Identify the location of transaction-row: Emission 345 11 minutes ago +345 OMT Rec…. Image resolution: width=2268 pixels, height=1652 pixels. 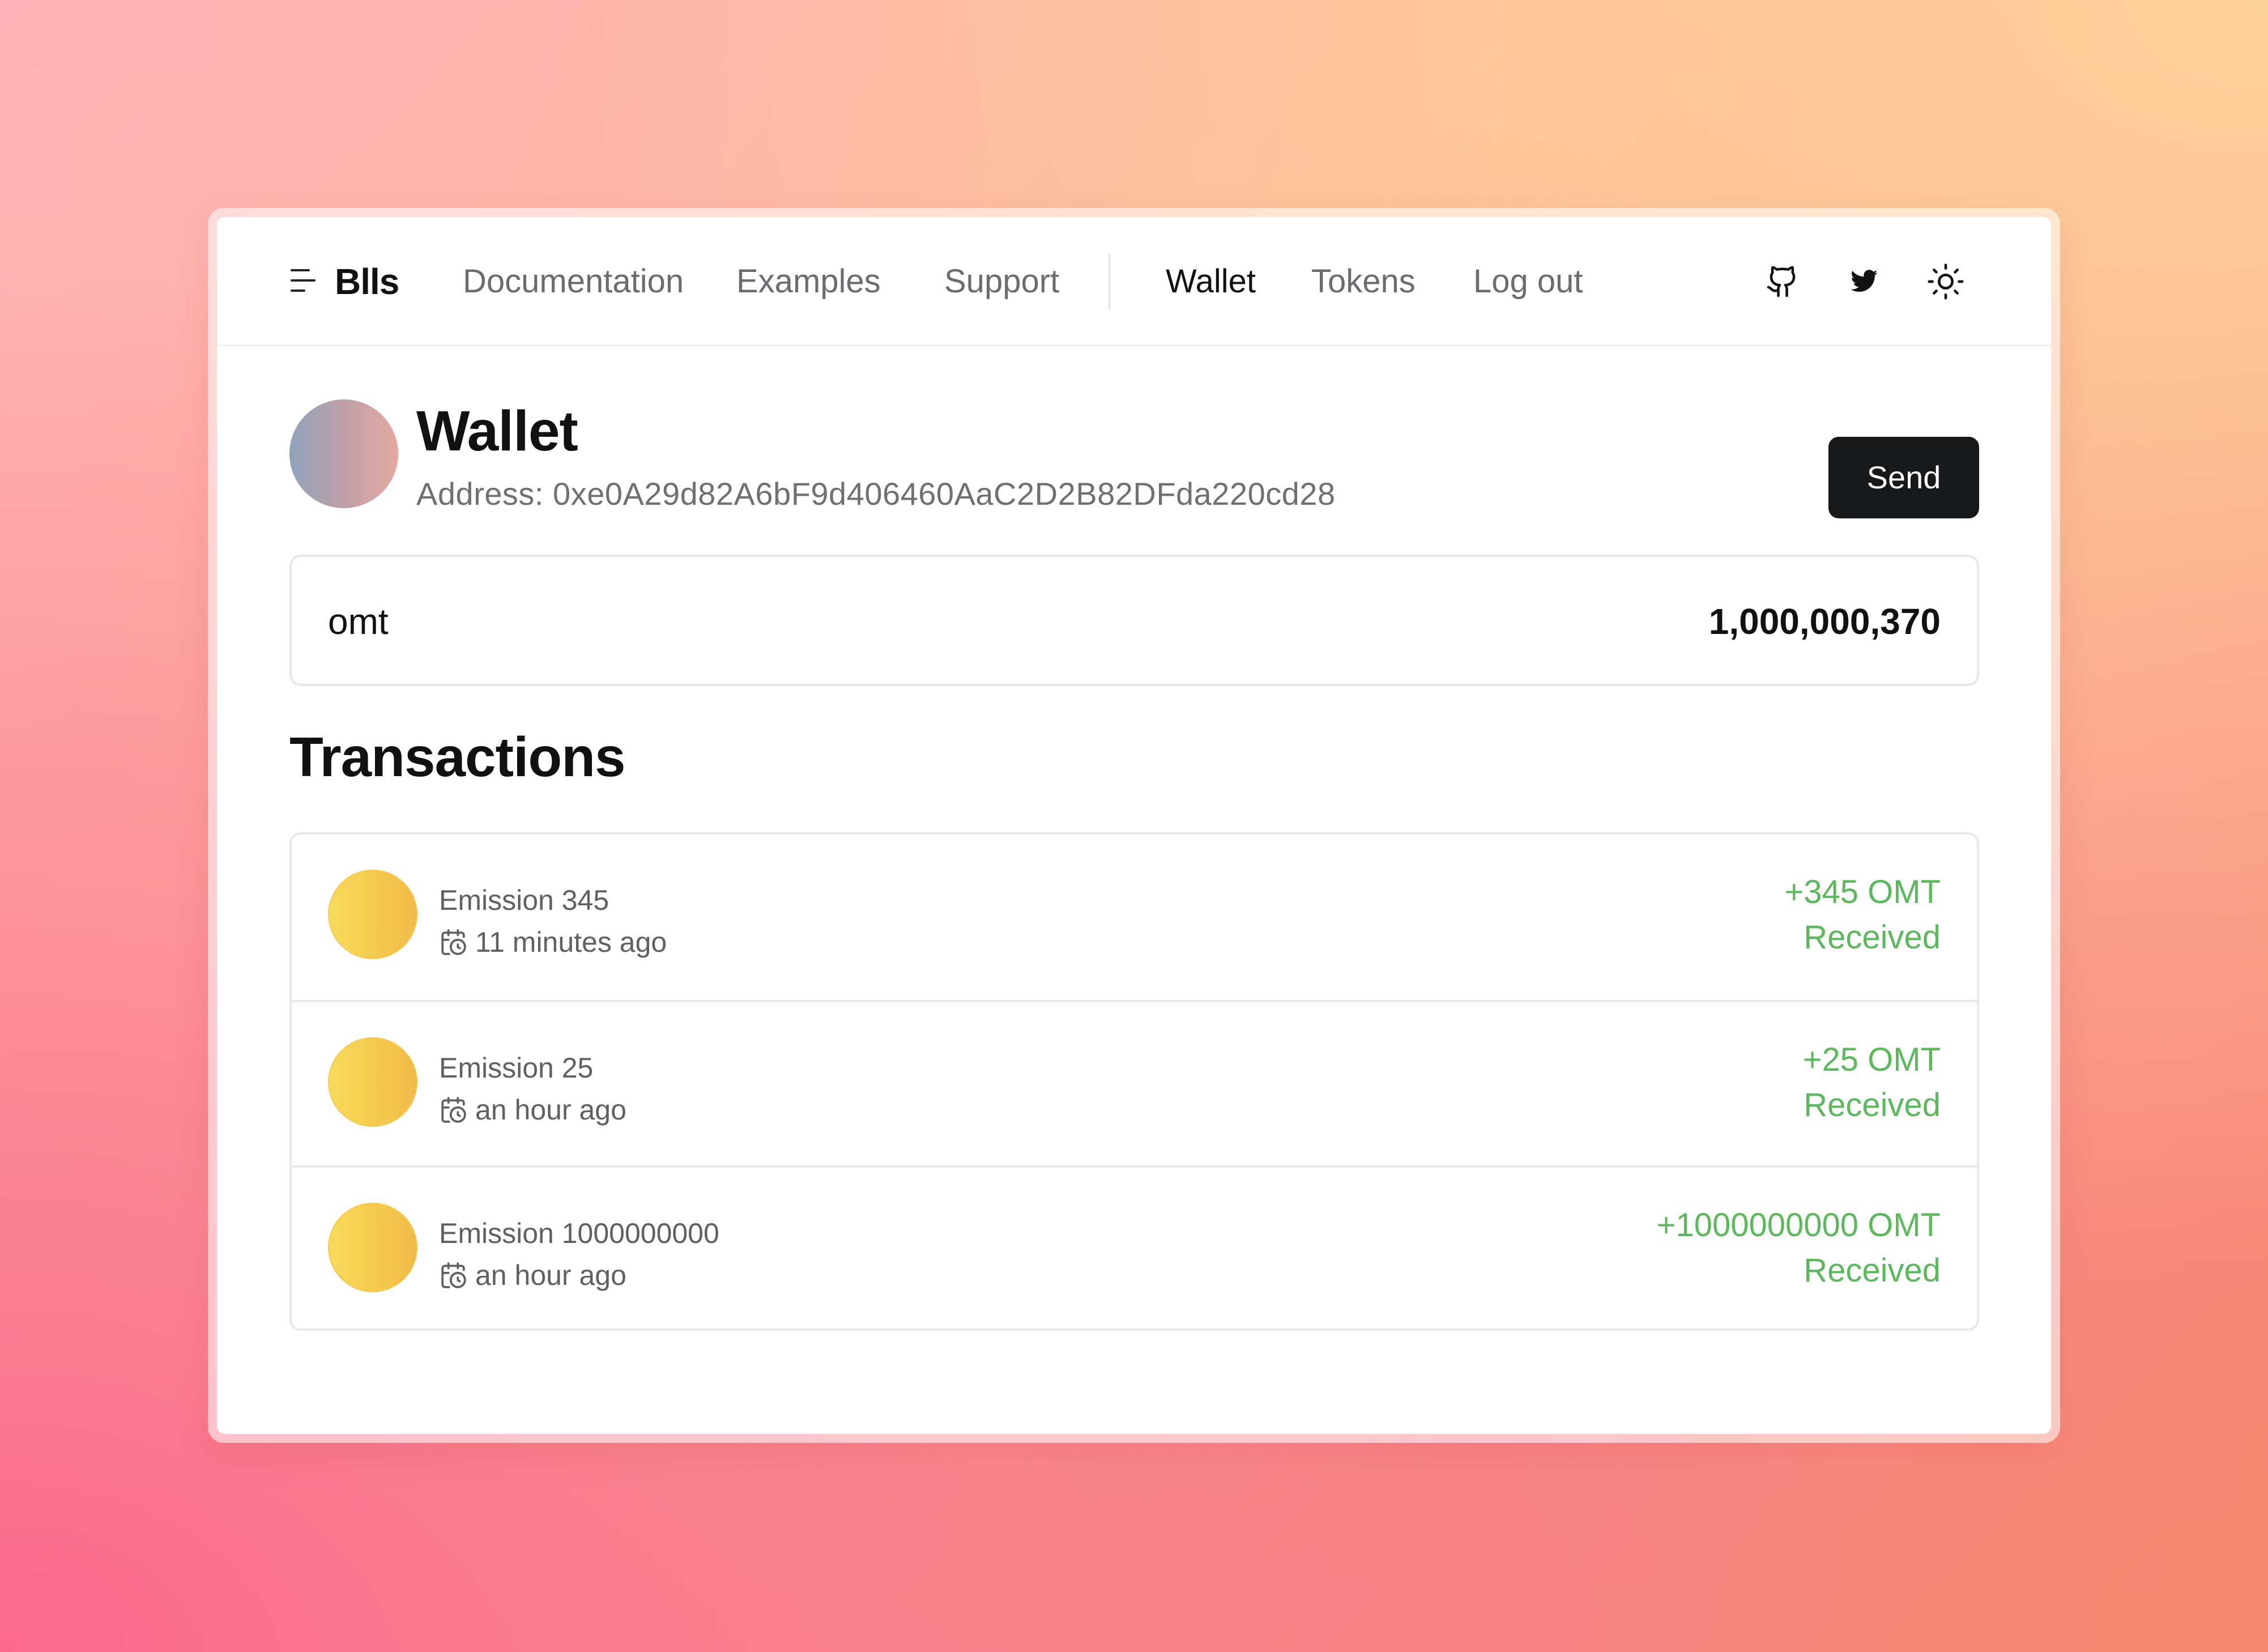
(1135, 917).